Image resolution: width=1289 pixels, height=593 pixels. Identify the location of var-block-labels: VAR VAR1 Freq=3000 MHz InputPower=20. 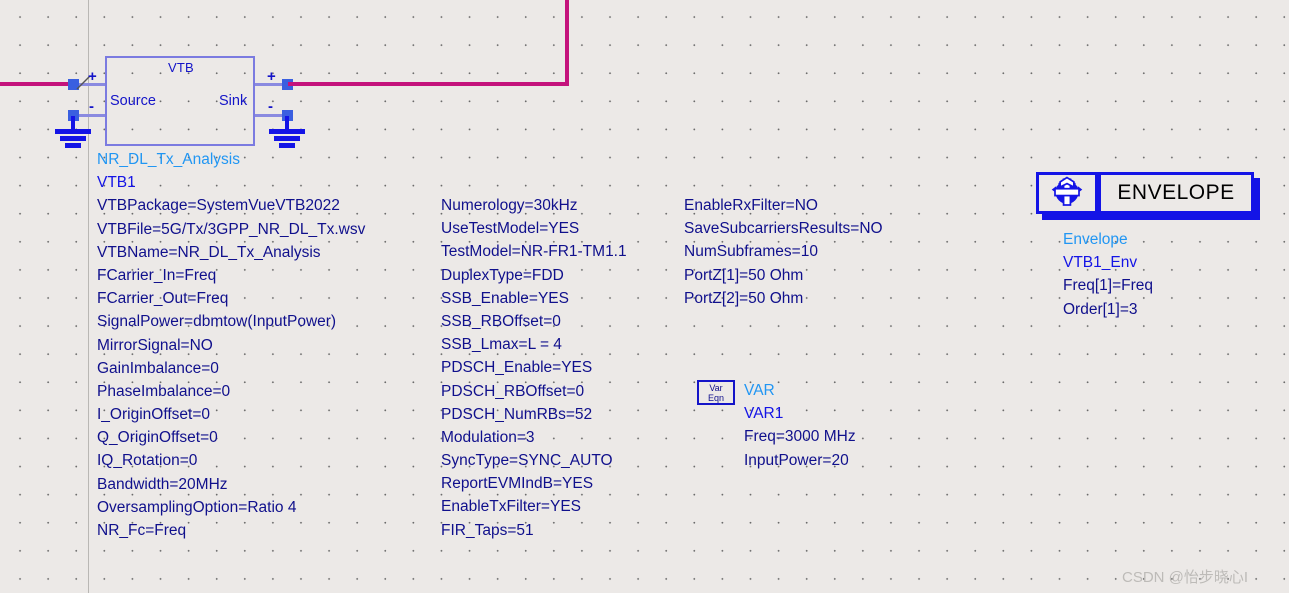
(800, 425).